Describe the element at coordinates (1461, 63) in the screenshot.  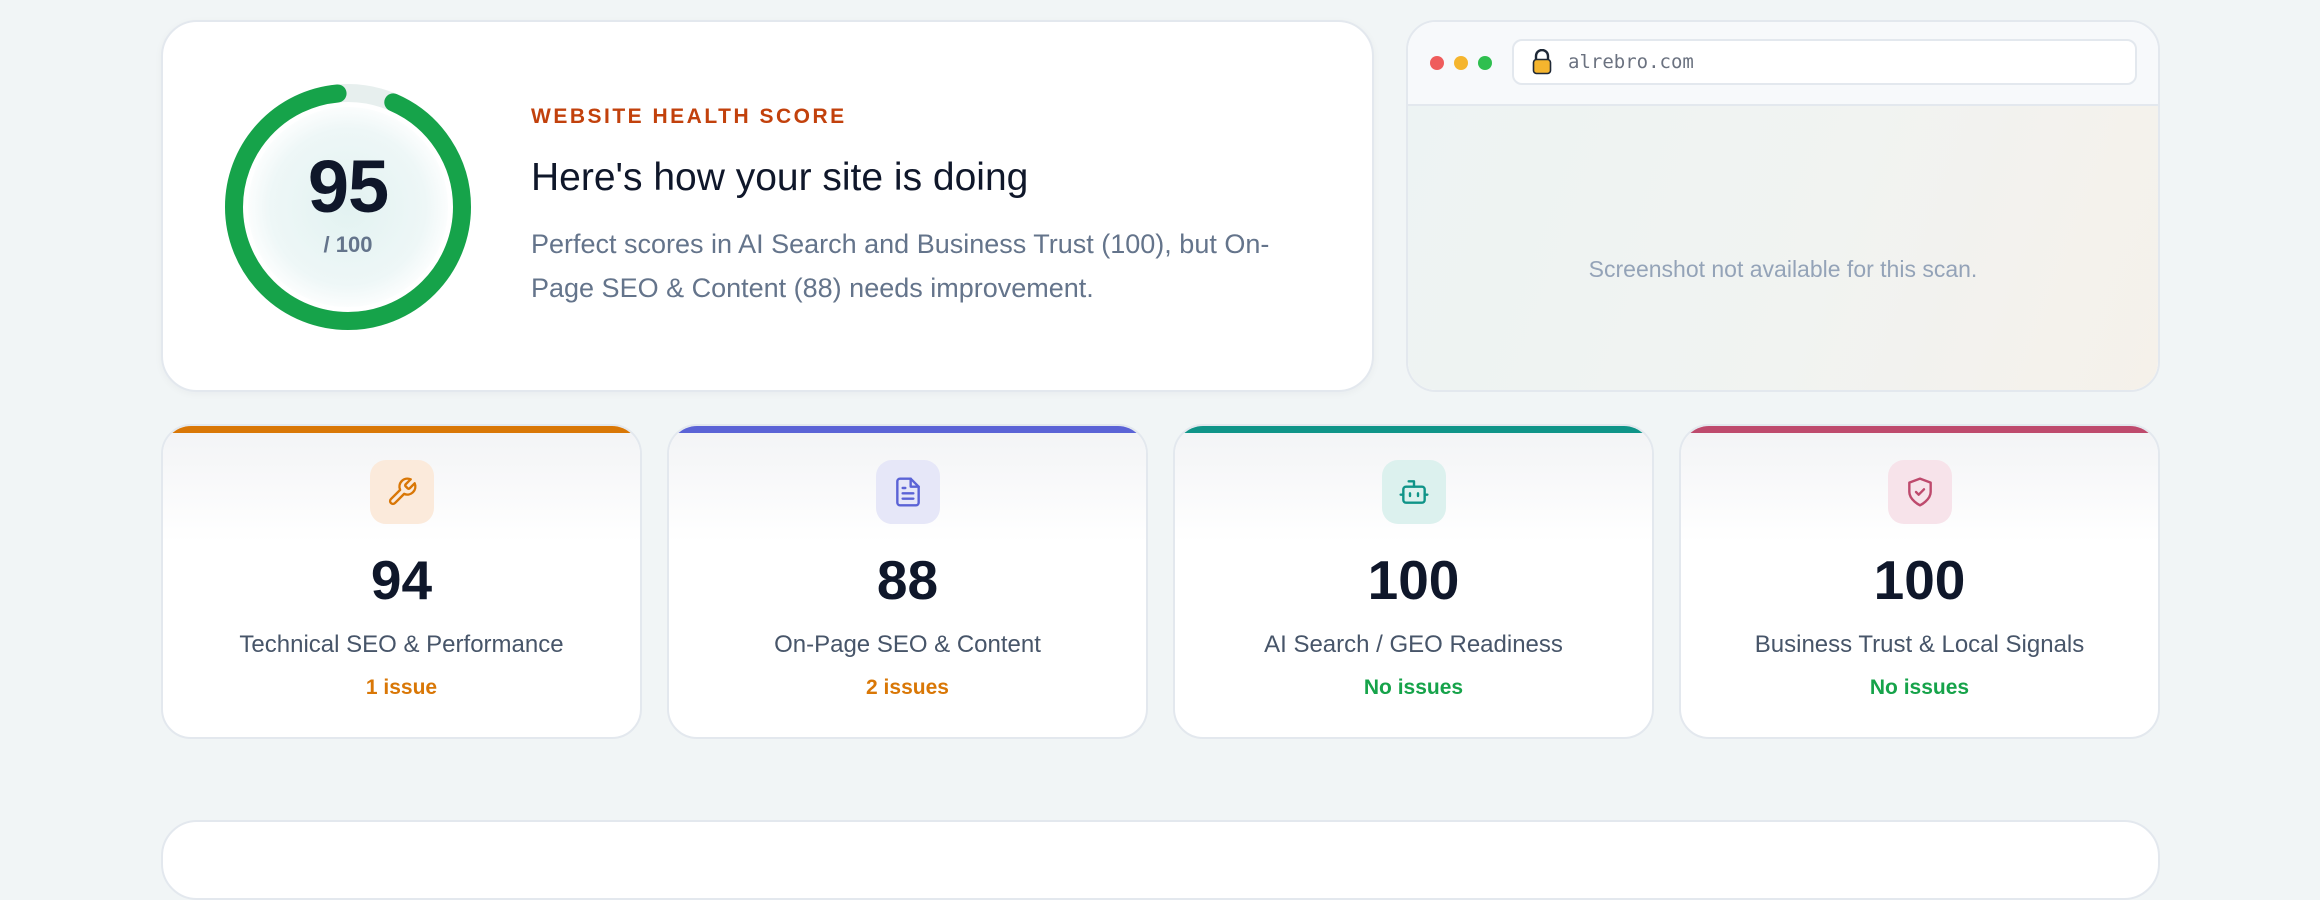
I see `window-minimize-dot` at that location.